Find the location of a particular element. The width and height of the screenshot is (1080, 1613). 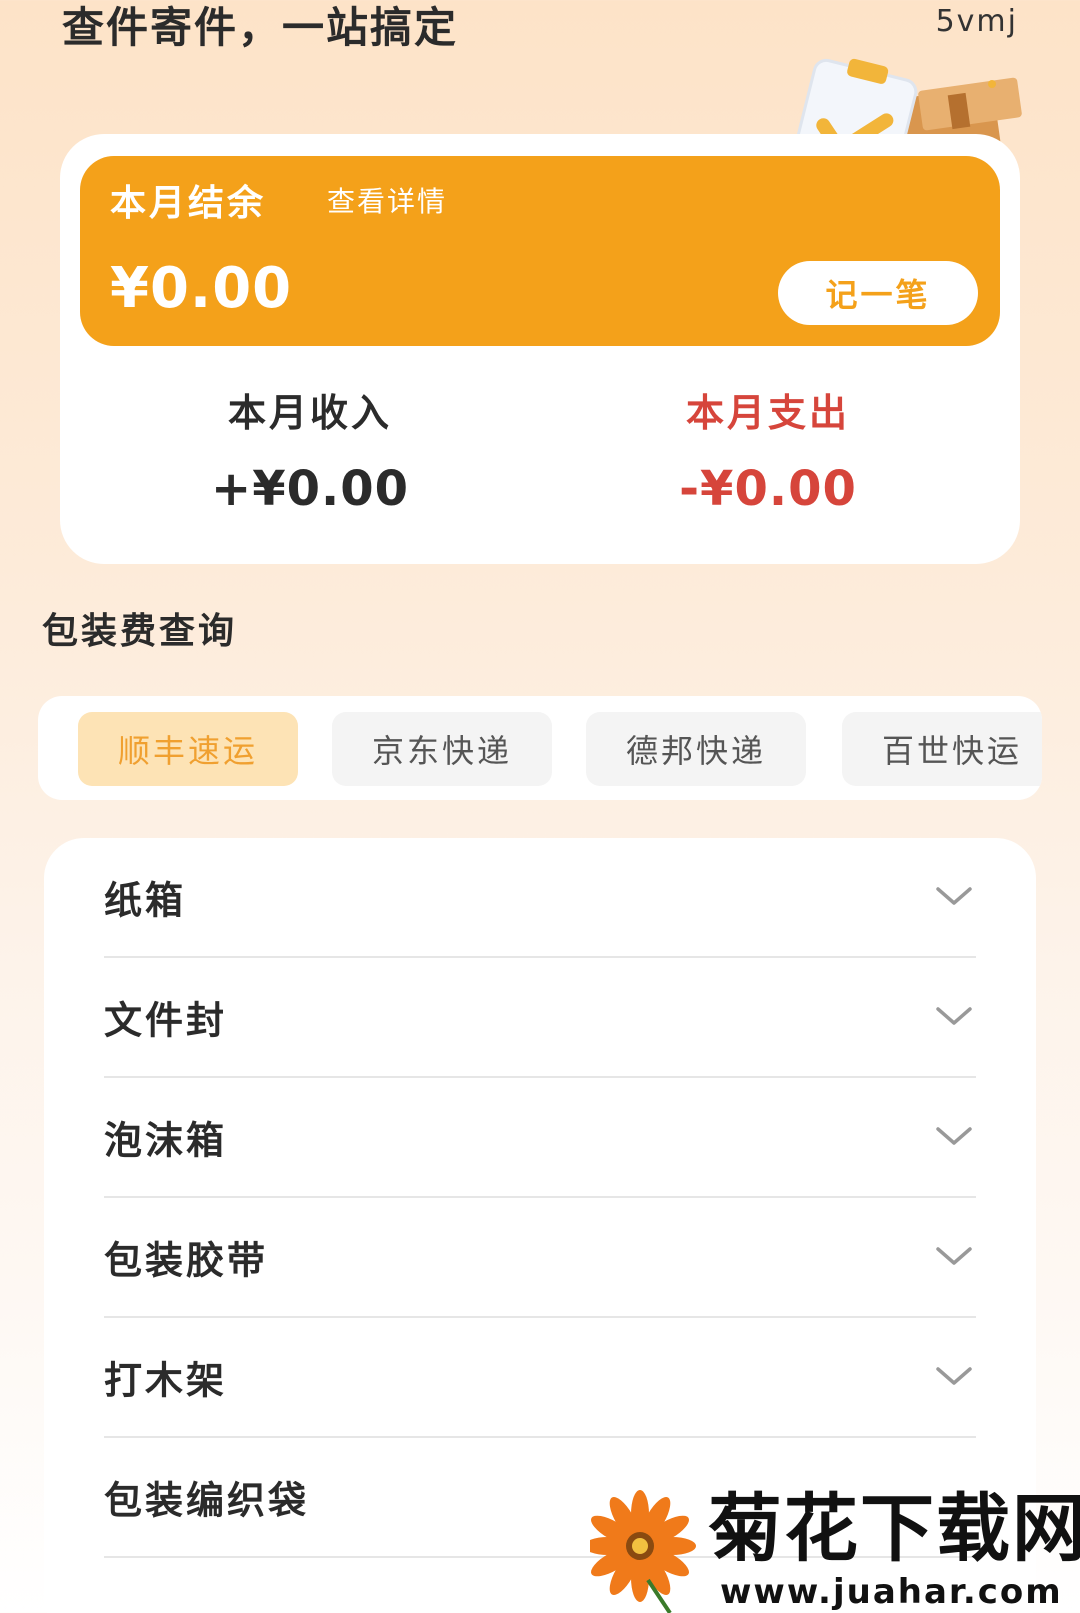

page-title: 查件寄件，一站搞定 is located at coordinates (260, 27).